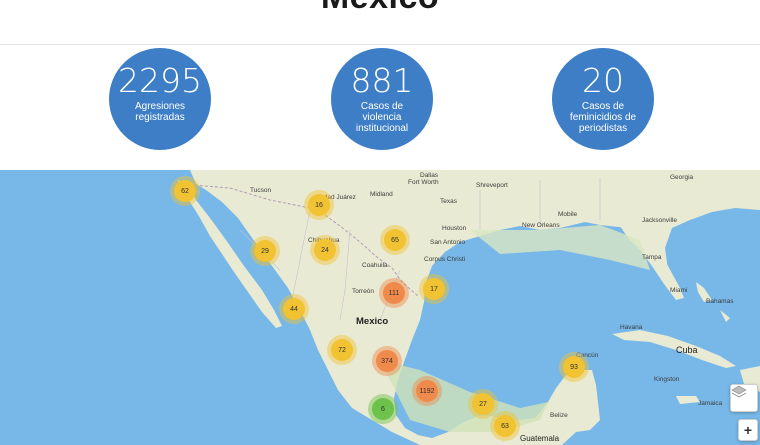  I want to click on page-title: Mexico, so click(380, 8).